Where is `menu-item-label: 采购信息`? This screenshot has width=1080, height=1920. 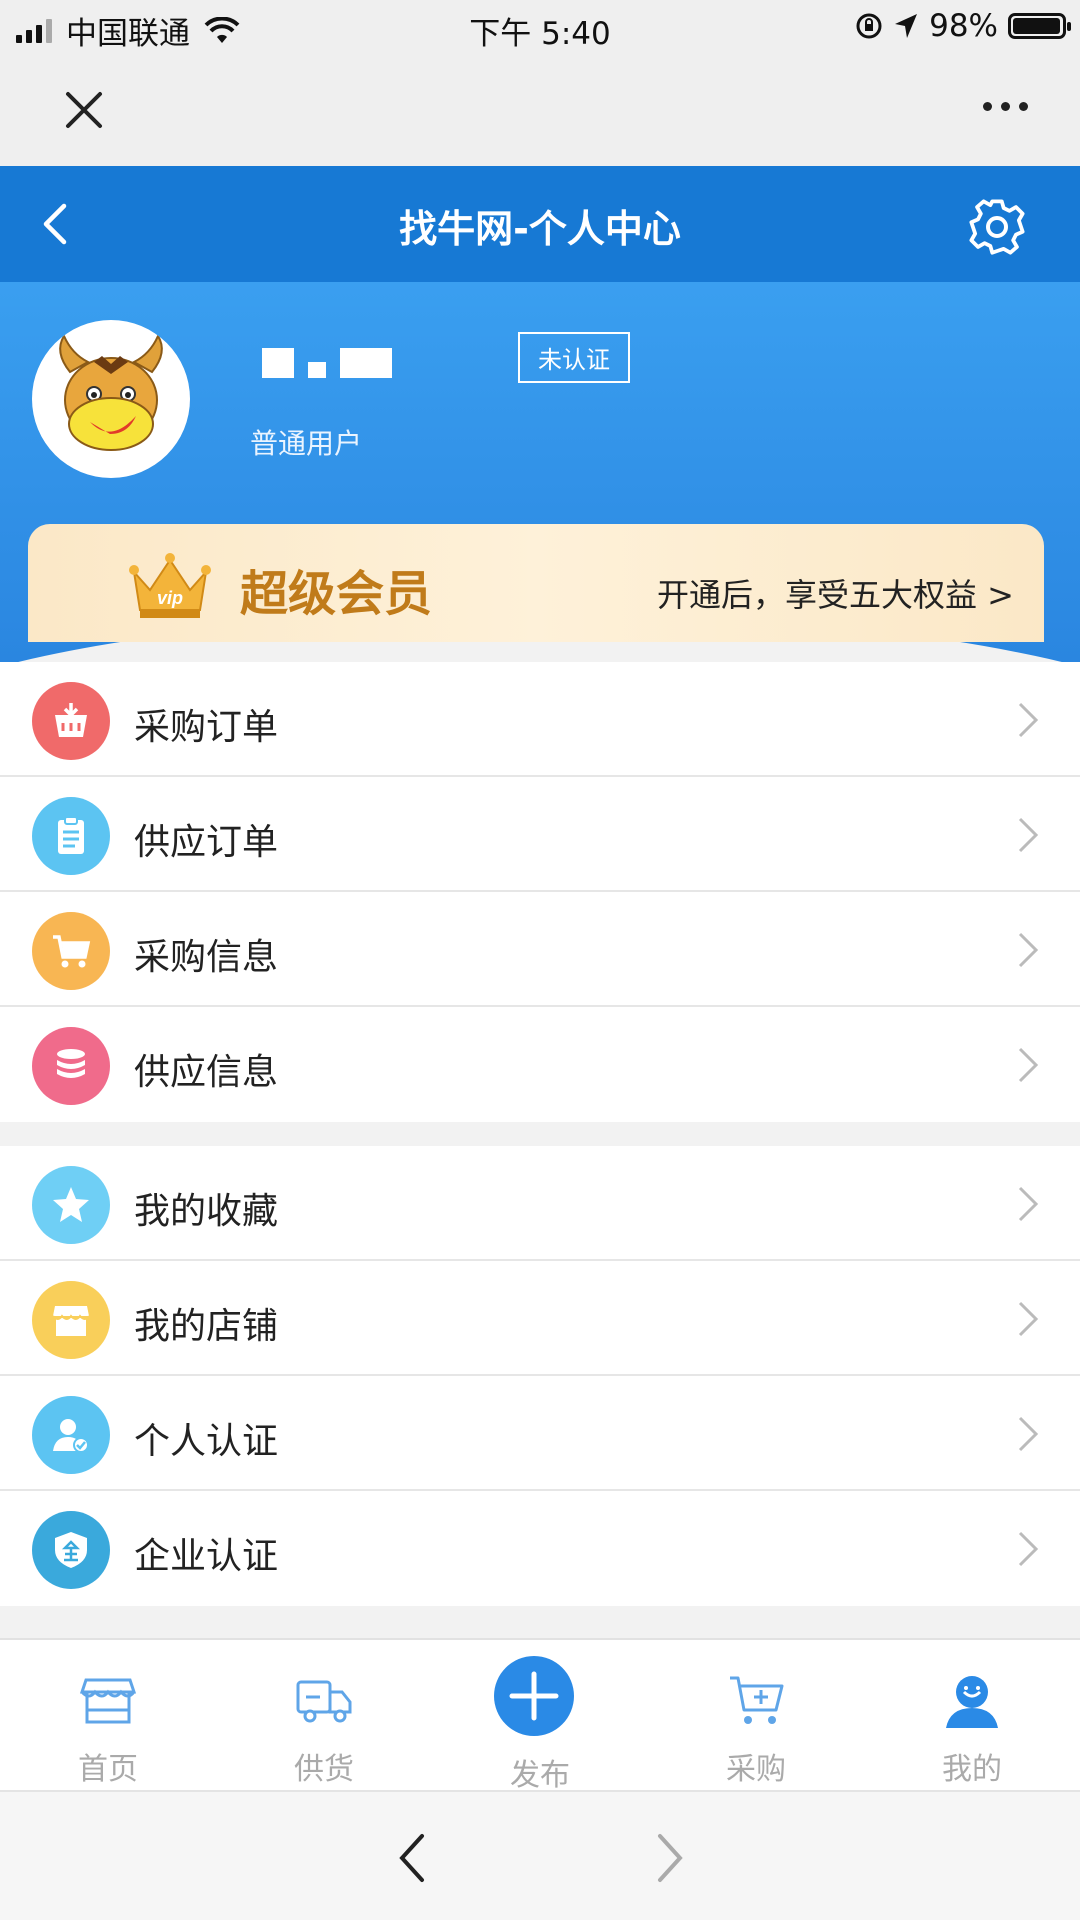 menu-item-label: 采购信息 is located at coordinates (206, 957).